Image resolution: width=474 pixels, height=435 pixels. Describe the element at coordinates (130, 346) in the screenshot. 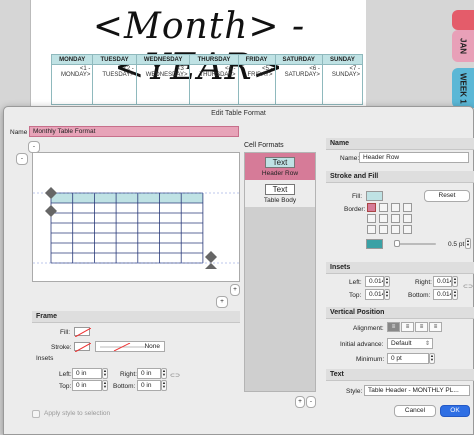

I see `frame-stroke-style: None` at that location.